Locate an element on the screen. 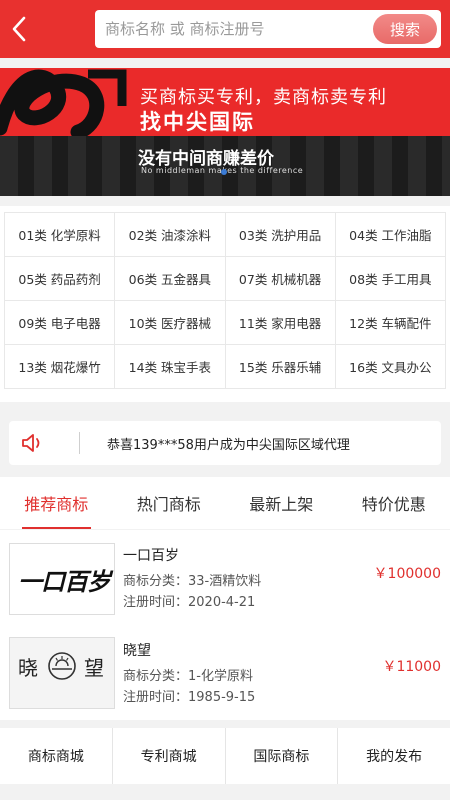 This screenshot has height=800, width=450. bottom-navigation: 商标商城 专利商城 国际商标 我的发布 is located at coordinates (225, 756).